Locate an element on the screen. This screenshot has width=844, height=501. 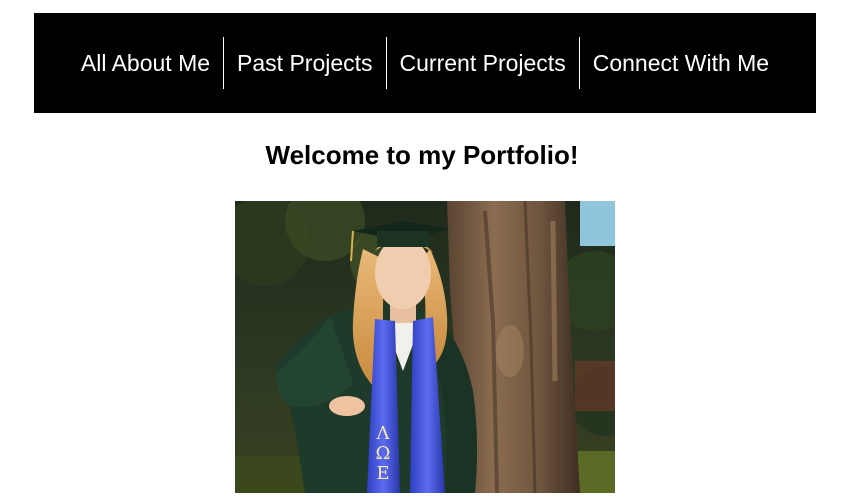
hand is located at coordinates (347, 406).